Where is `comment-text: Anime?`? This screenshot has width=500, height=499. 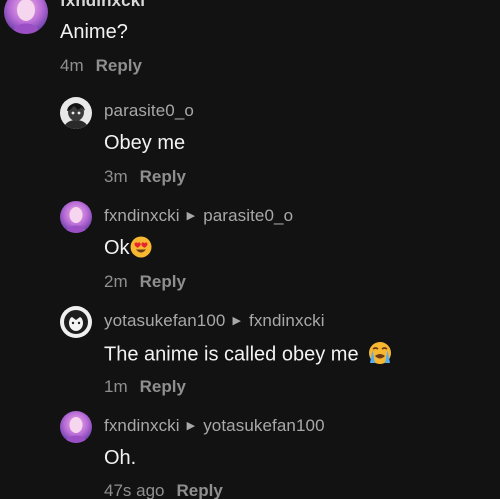
comment-text: Anime? is located at coordinates (94, 32).